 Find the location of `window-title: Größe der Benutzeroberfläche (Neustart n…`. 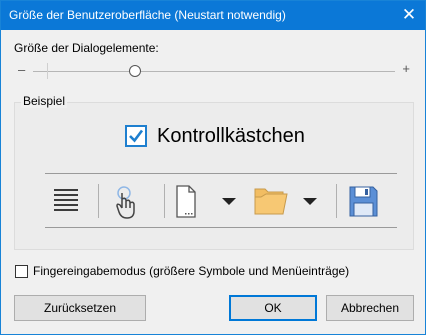

window-title: Größe der Benutzeroberfläche (Neustart n… is located at coordinates (147, 15).